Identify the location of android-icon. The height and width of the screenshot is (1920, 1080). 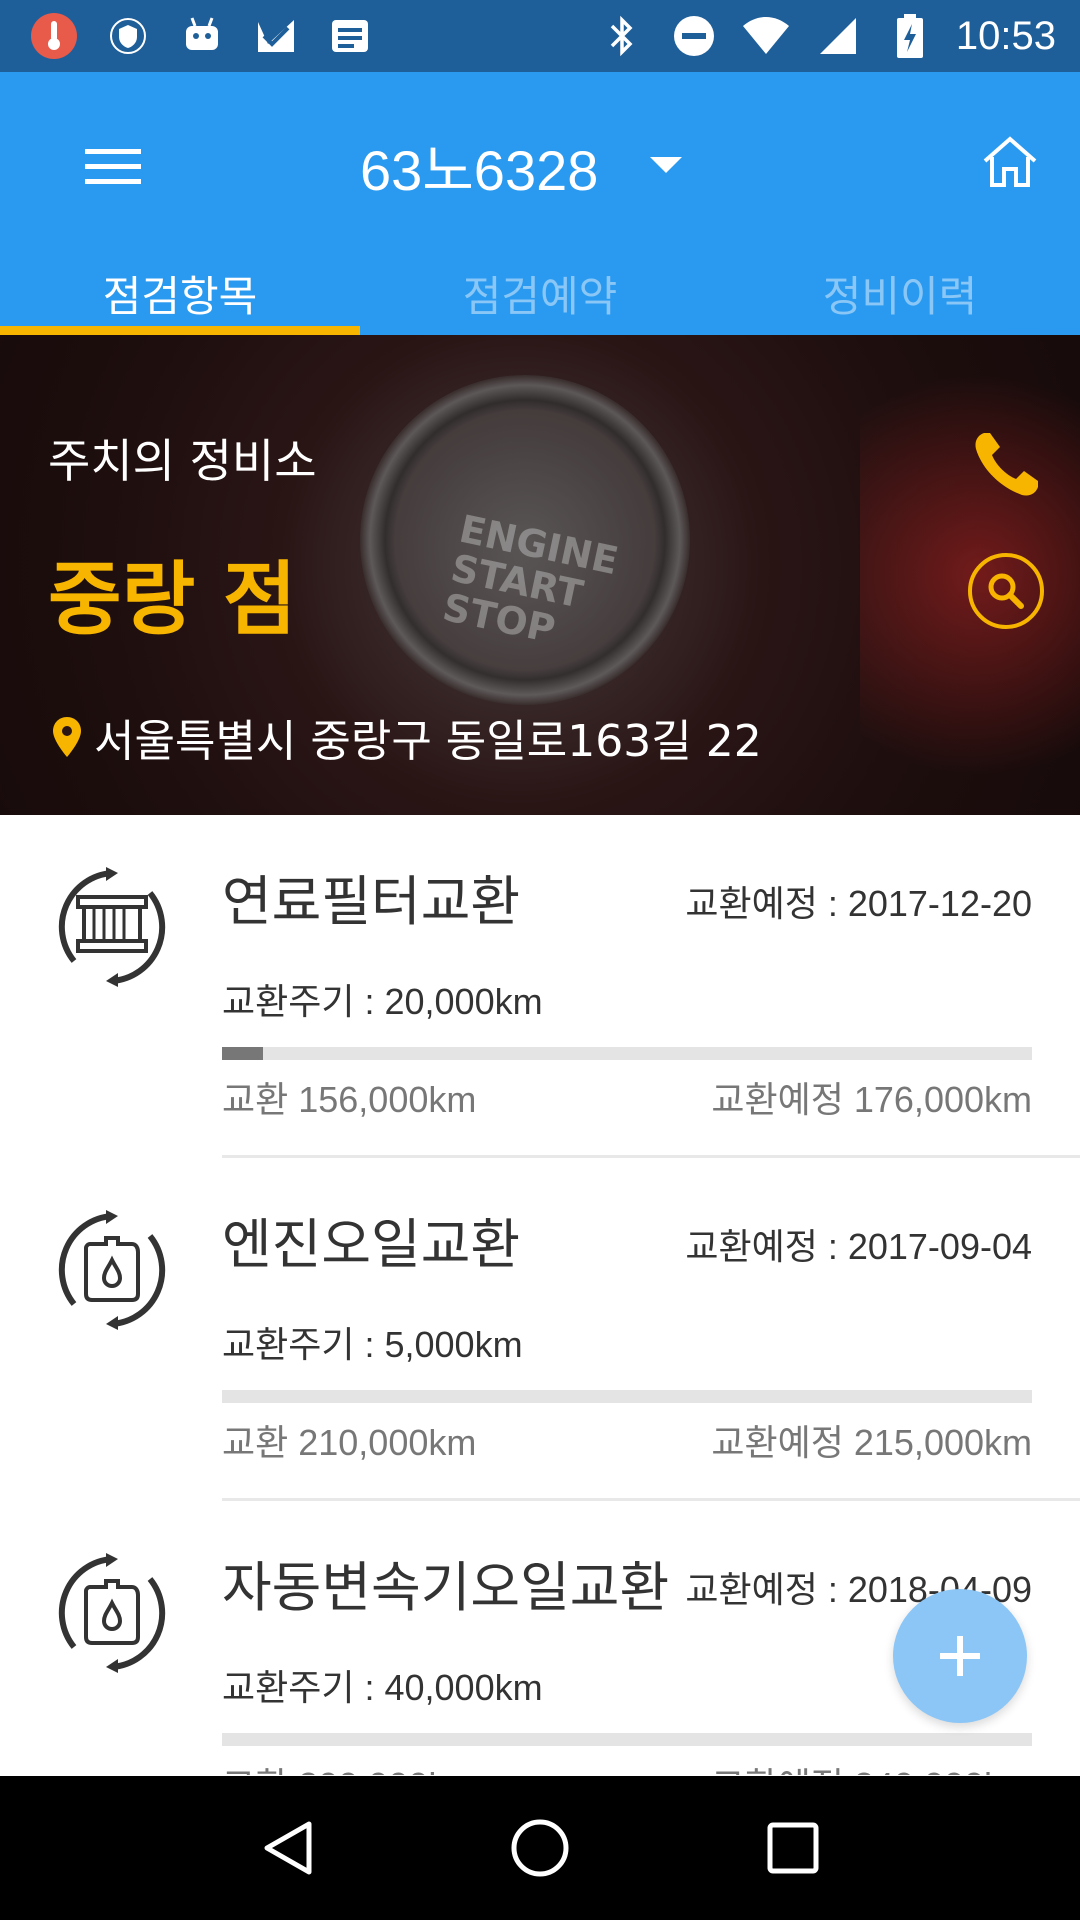
(202, 36).